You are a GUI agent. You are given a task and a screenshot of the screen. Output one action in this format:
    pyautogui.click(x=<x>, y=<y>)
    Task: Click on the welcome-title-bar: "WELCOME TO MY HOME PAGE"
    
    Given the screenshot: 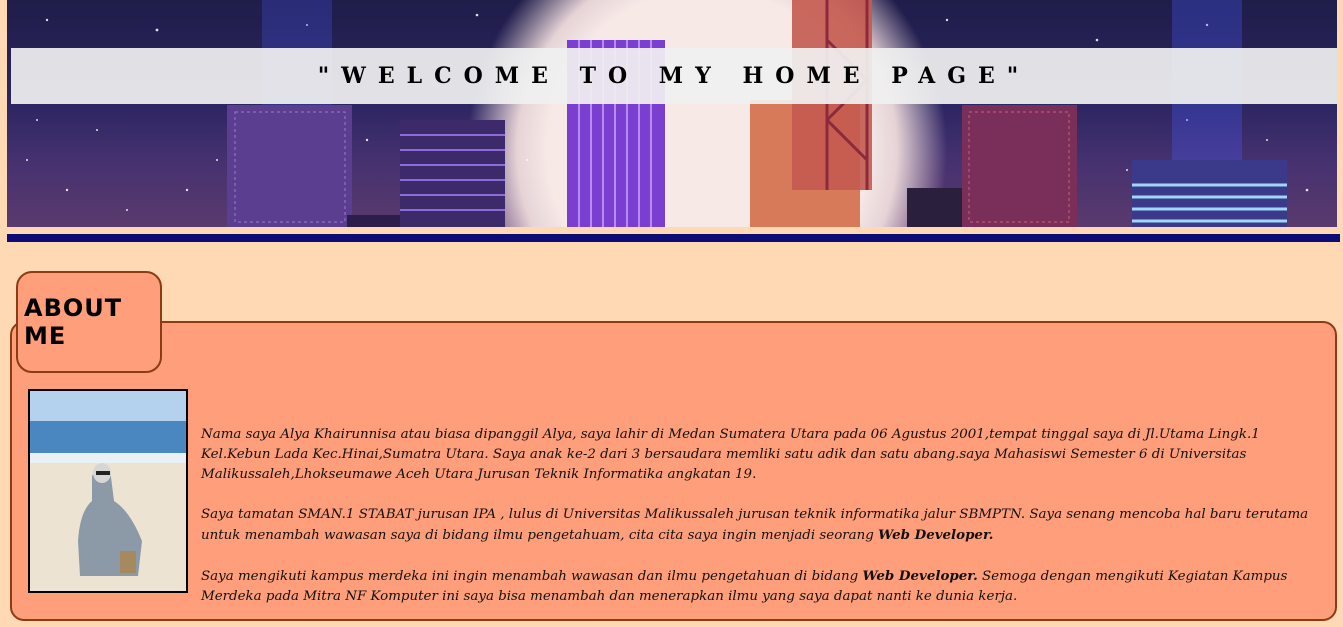 What is the action you would take?
    pyautogui.click(x=674, y=76)
    